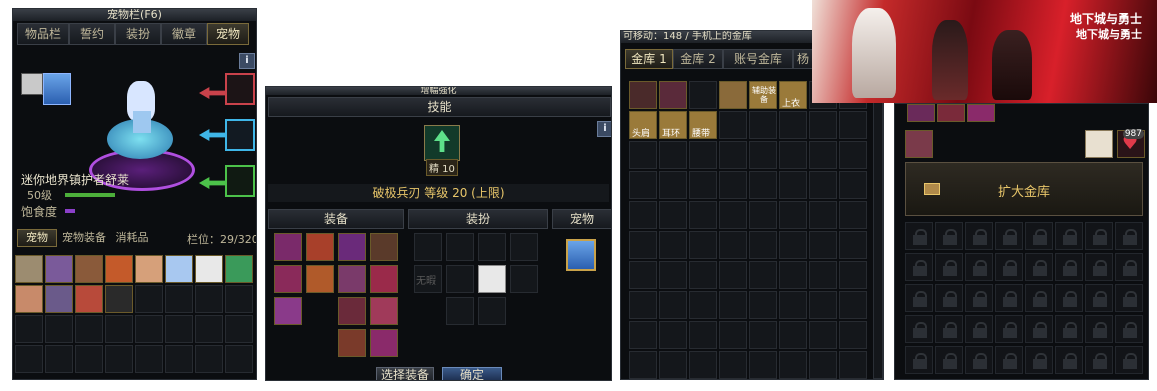 The image size is (1157, 391). Describe the element at coordinates (32, 84) in the screenshot. I see `creature-portrait` at that location.